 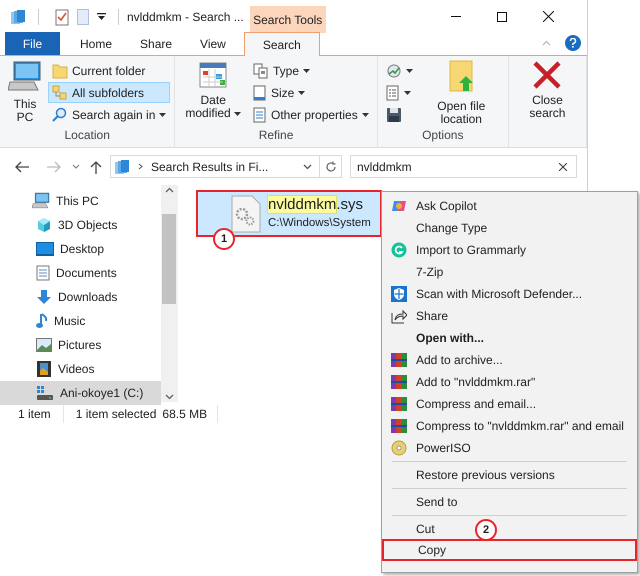 I want to click on menu-item: Compress to "nvlddmkm.rar" and email, so click(x=508, y=426).